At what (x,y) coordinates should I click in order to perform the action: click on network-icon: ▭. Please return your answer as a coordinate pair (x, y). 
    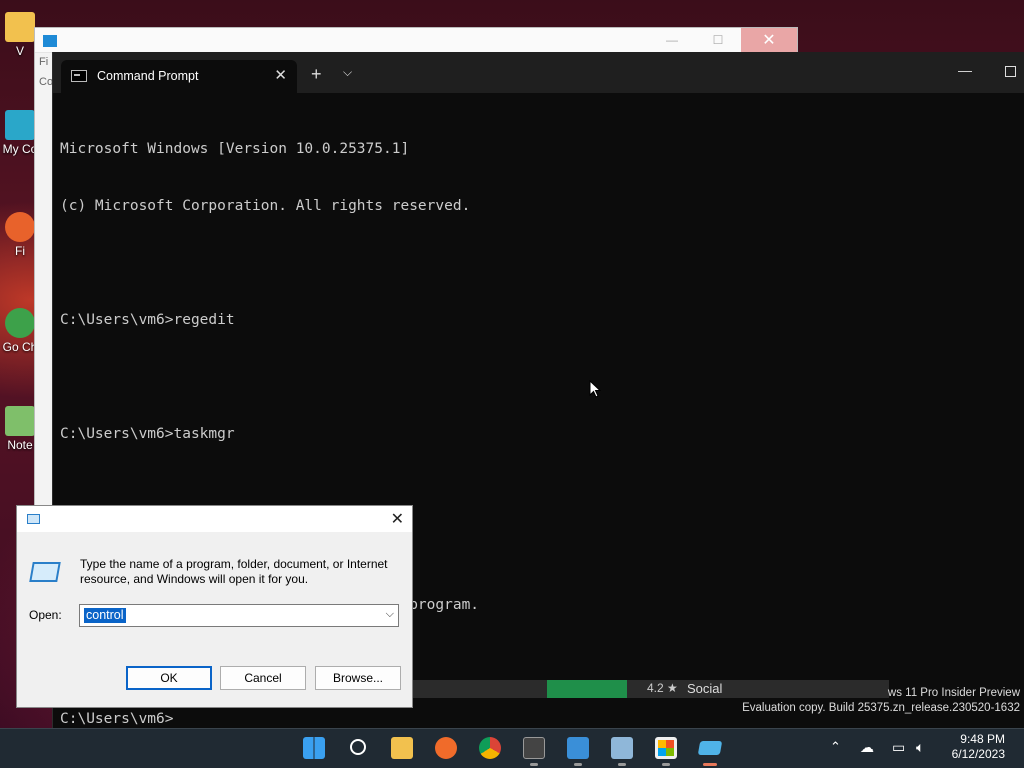
    Looking at the image, I should click on (898, 747).